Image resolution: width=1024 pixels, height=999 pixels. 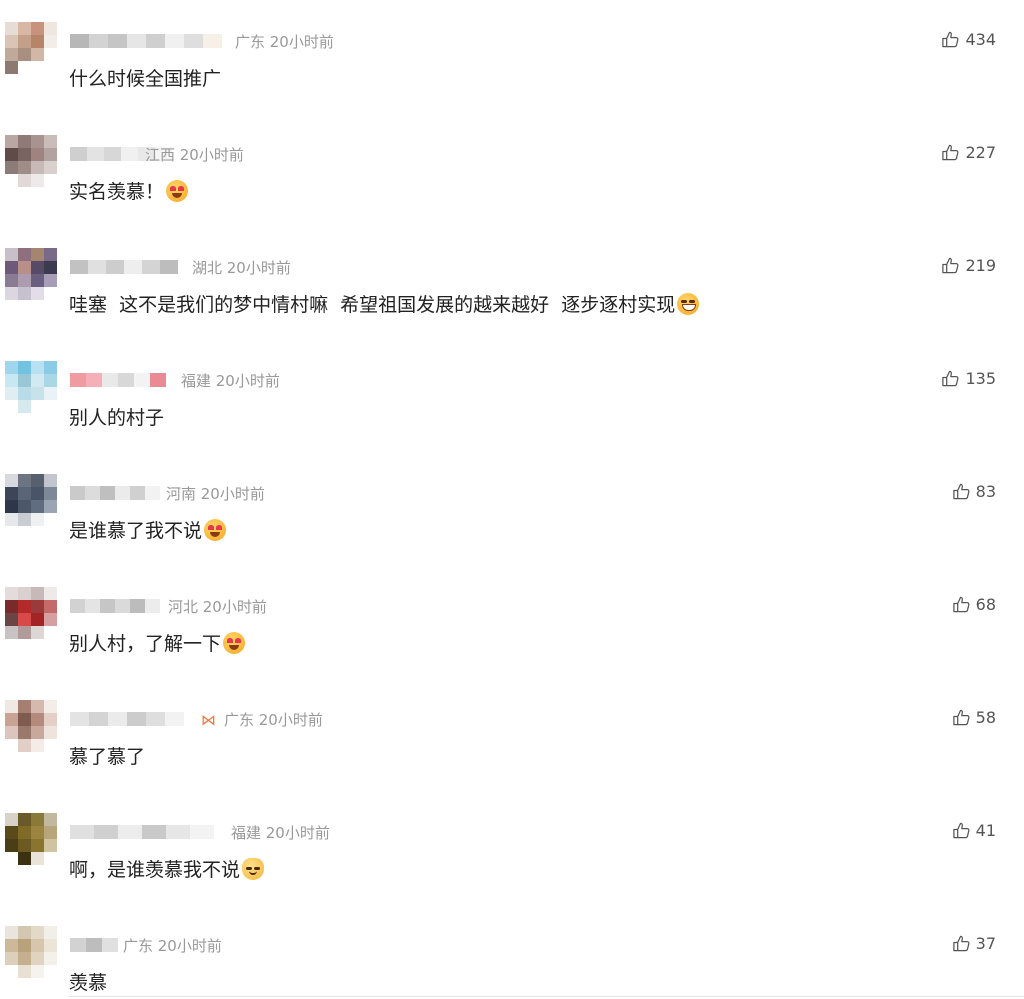 I want to click on like-count: 68, so click(x=985, y=604).